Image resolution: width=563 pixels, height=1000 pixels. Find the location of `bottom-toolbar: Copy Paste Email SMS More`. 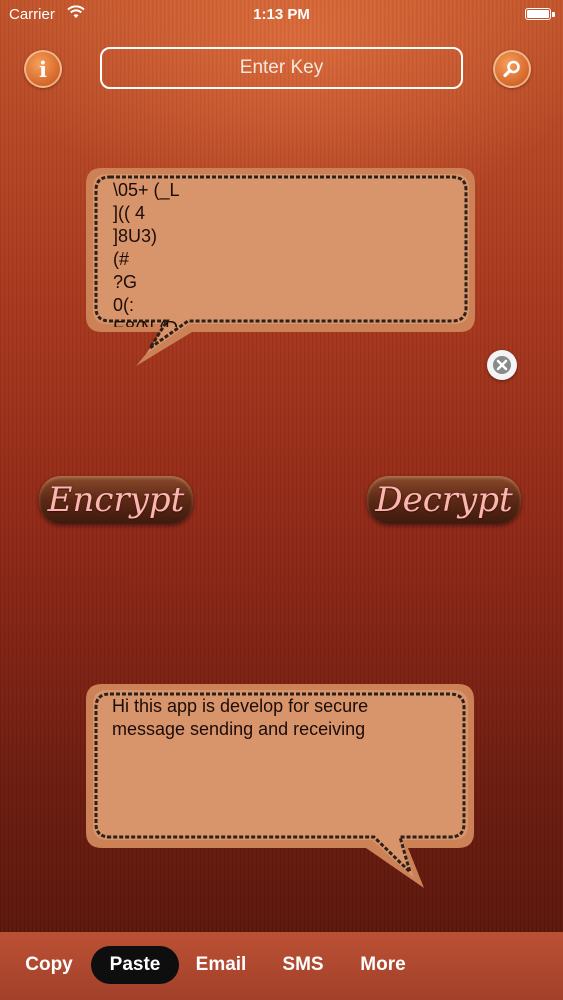

bottom-toolbar: Copy Paste Email SMS More is located at coordinates (281, 966).